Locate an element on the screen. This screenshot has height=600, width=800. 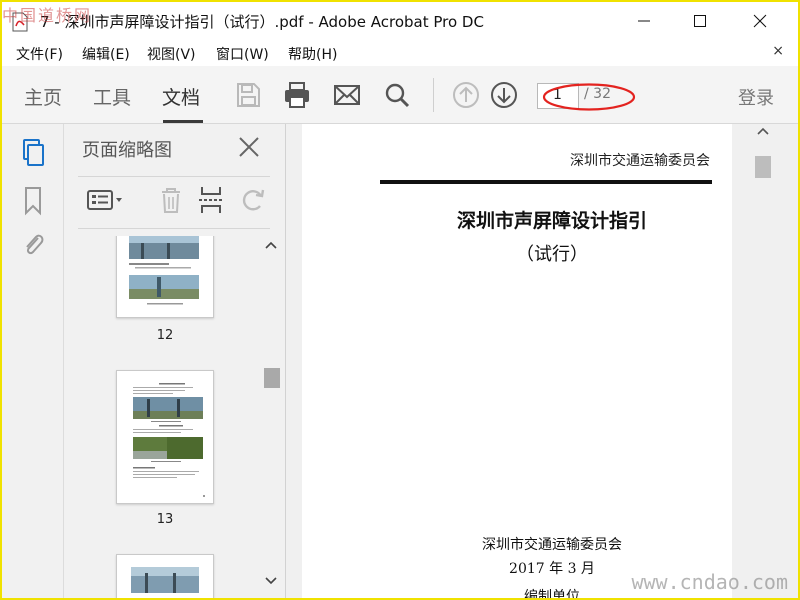
rotate-page-icon is located at coordinates (253, 200).